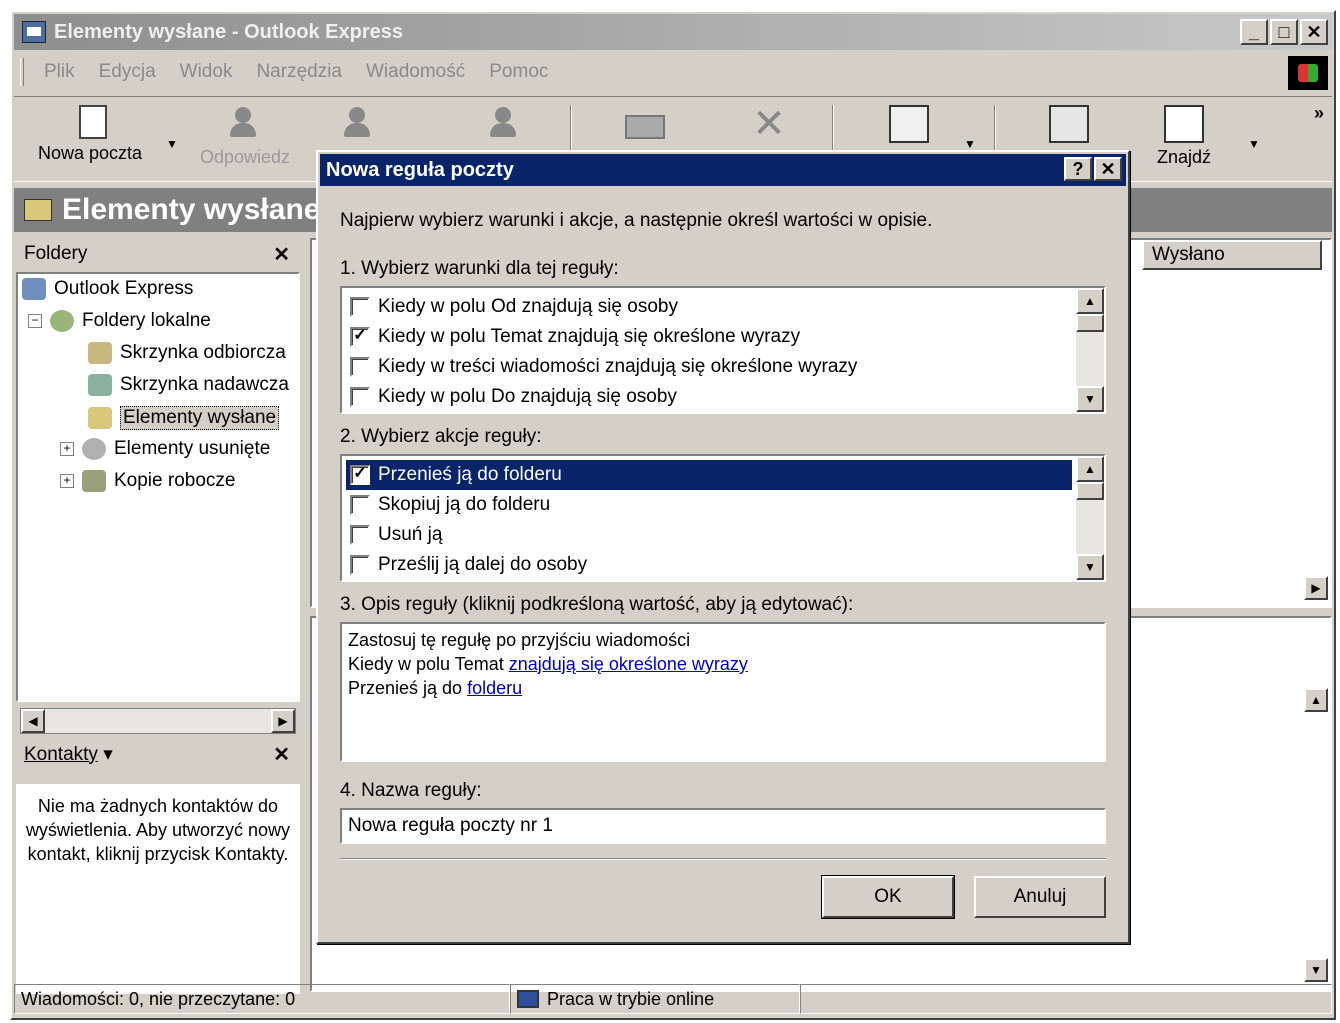  What do you see at coordinates (888, 897) in the screenshot?
I see `ok-button: OK` at bounding box center [888, 897].